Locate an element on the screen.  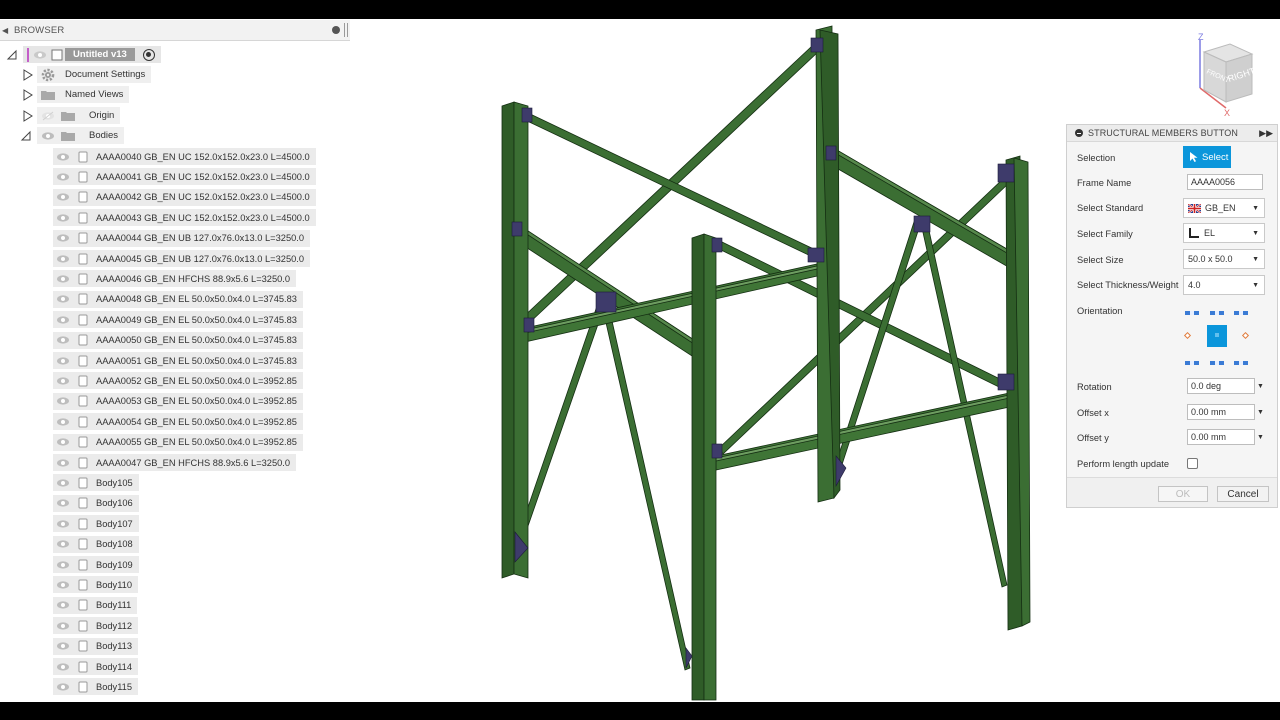
expand-dialog-icon: ▶▶ is located at coordinates (1266, 133).